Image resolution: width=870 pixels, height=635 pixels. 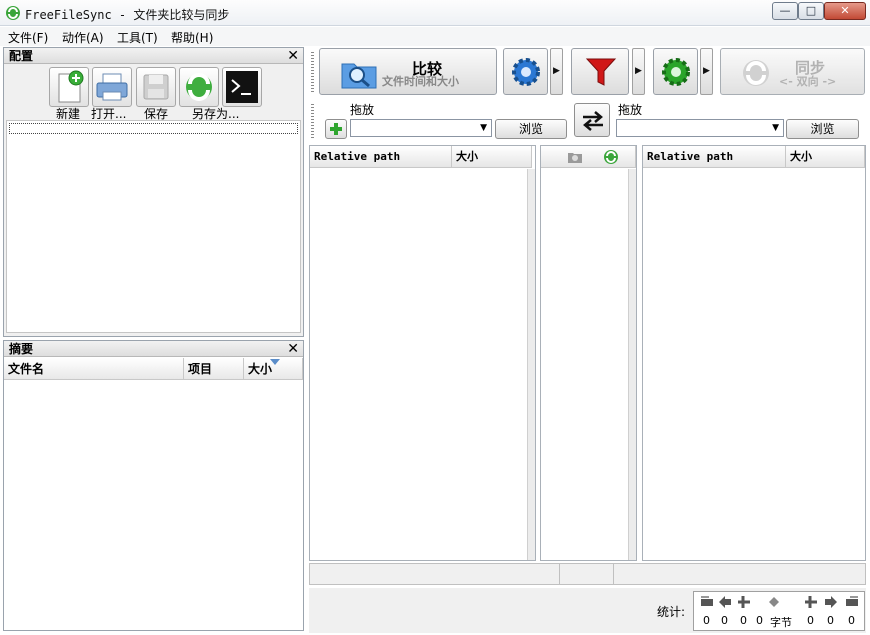 I want to click on category-icon, so click(x=575, y=157).